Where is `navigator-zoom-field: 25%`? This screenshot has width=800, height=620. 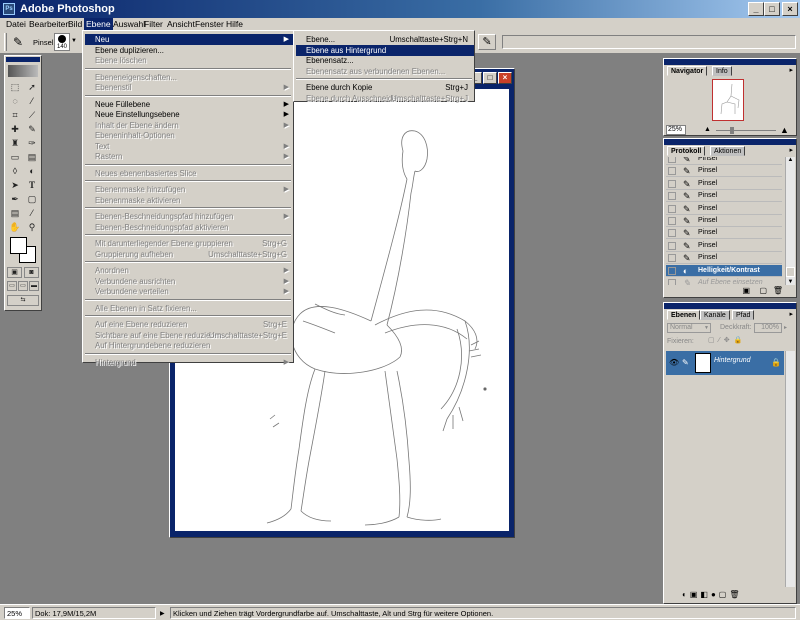 navigator-zoom-field: 25% is located at coordinates (676, 130).